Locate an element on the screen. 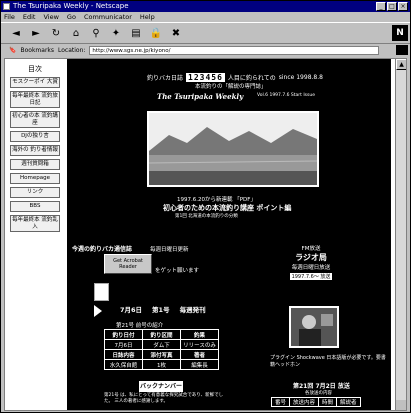 The image size is (411, 413). broadcast-col: 放送内容 is located at coordinates (304, 402).